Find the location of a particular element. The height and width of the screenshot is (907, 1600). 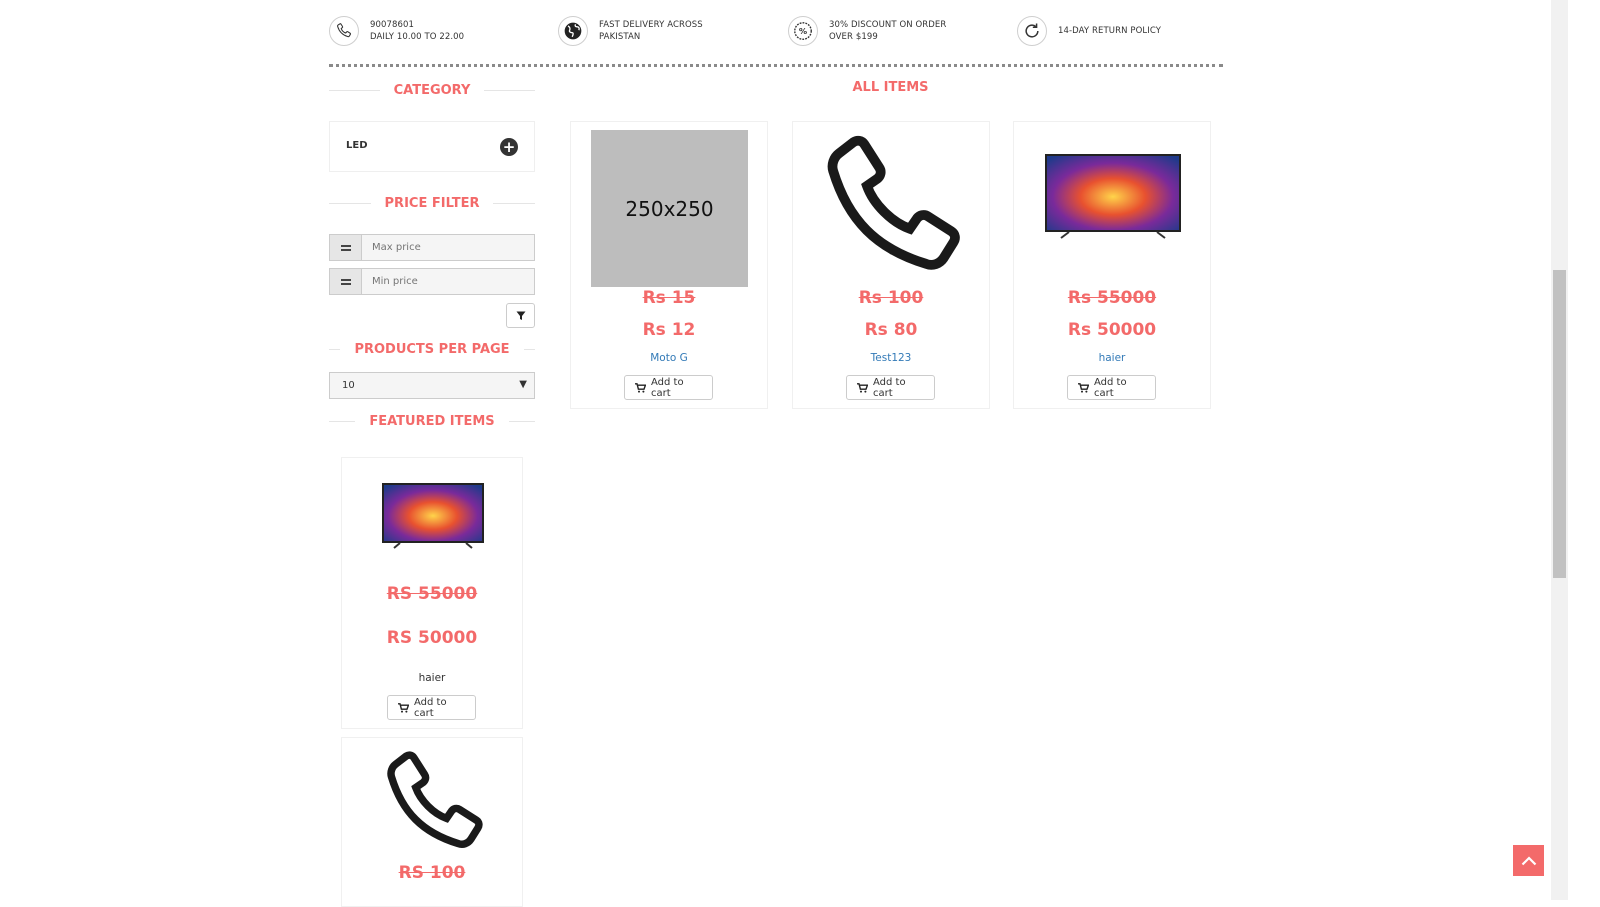

price-filter-heading-text: PRICE FILTER is located at coordinates (432, 203).